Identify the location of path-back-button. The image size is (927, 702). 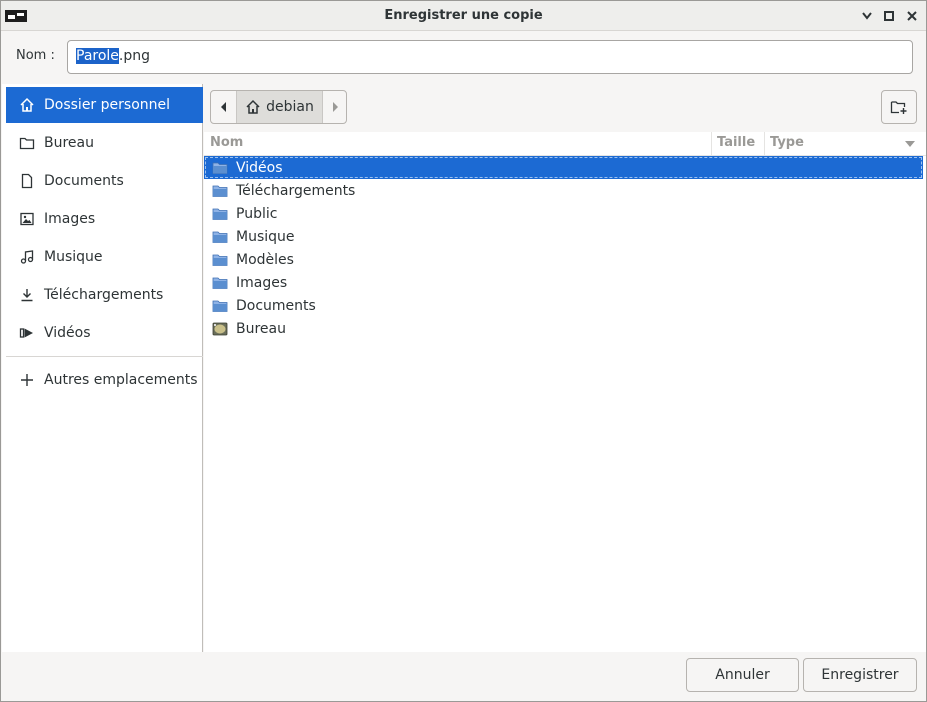
(224, 107).